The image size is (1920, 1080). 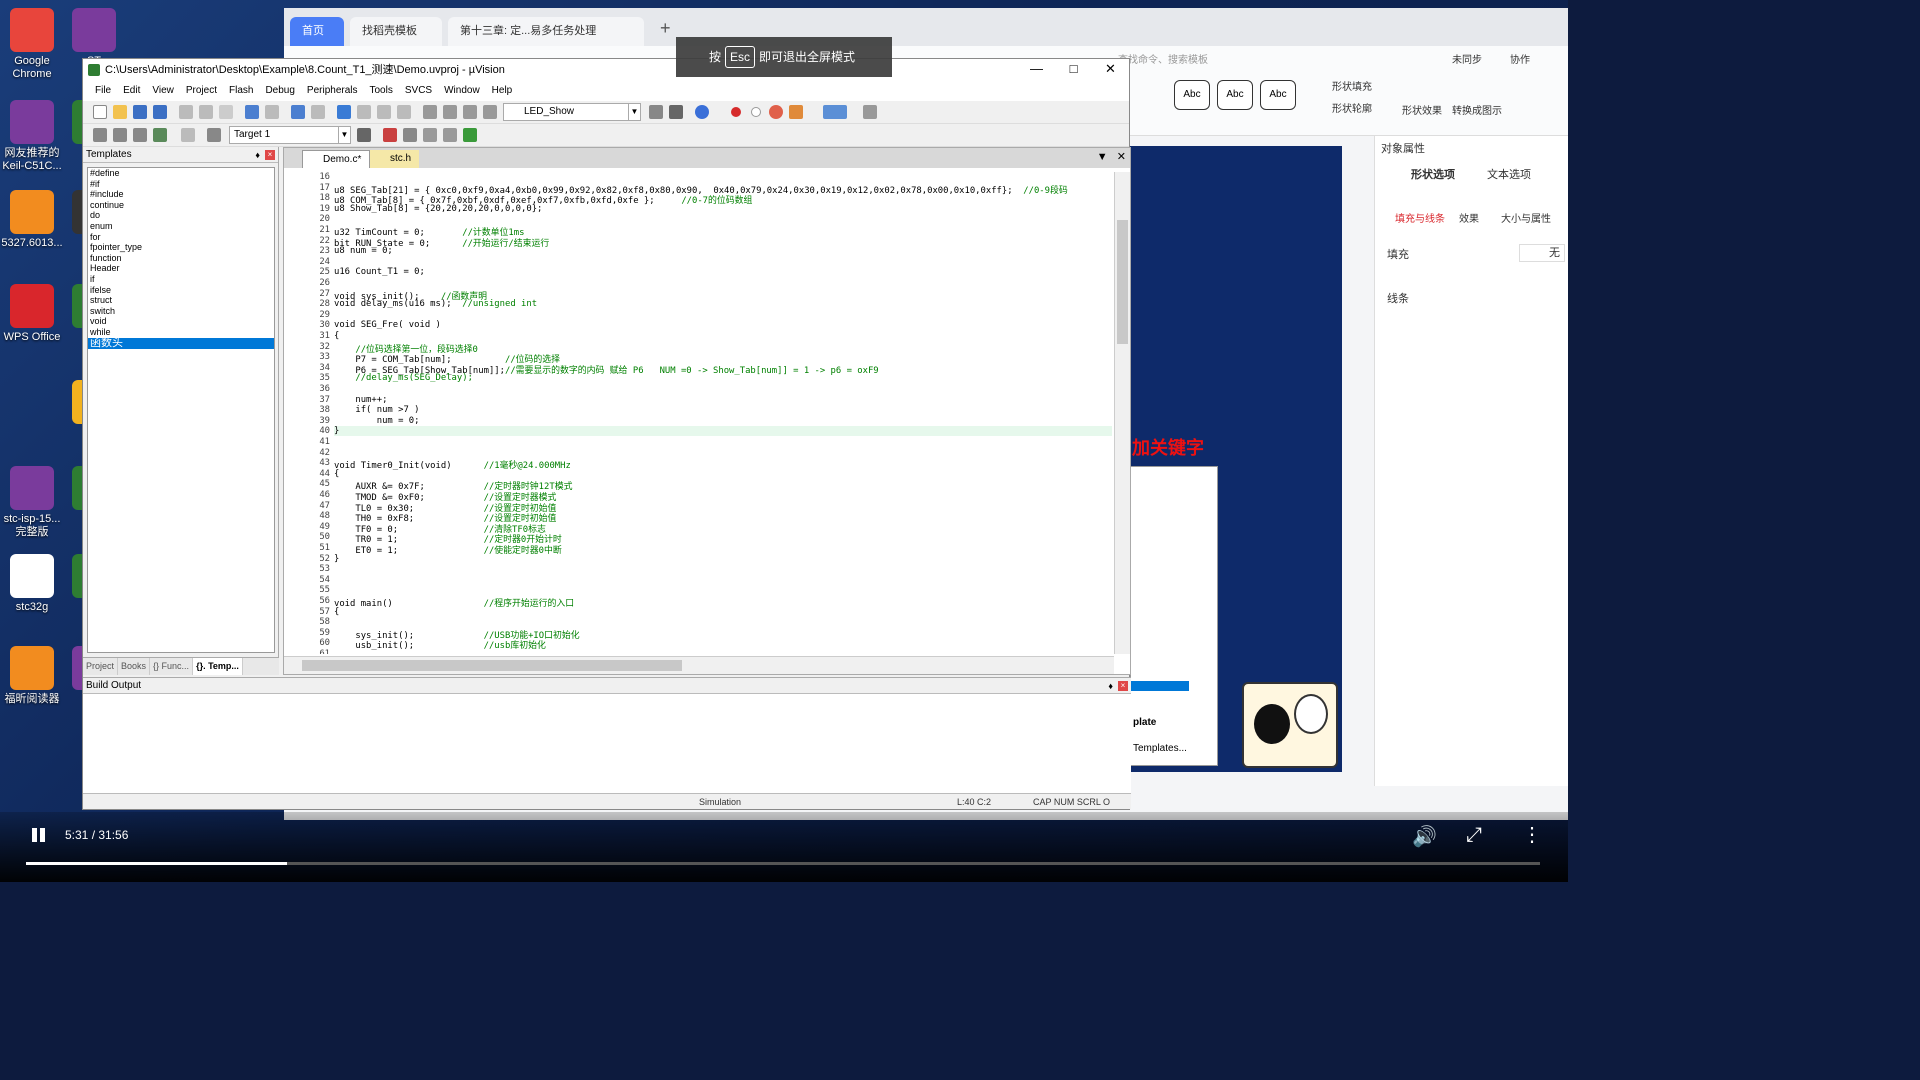 I want to click on save-all-icon, so click(x=160, y=112).